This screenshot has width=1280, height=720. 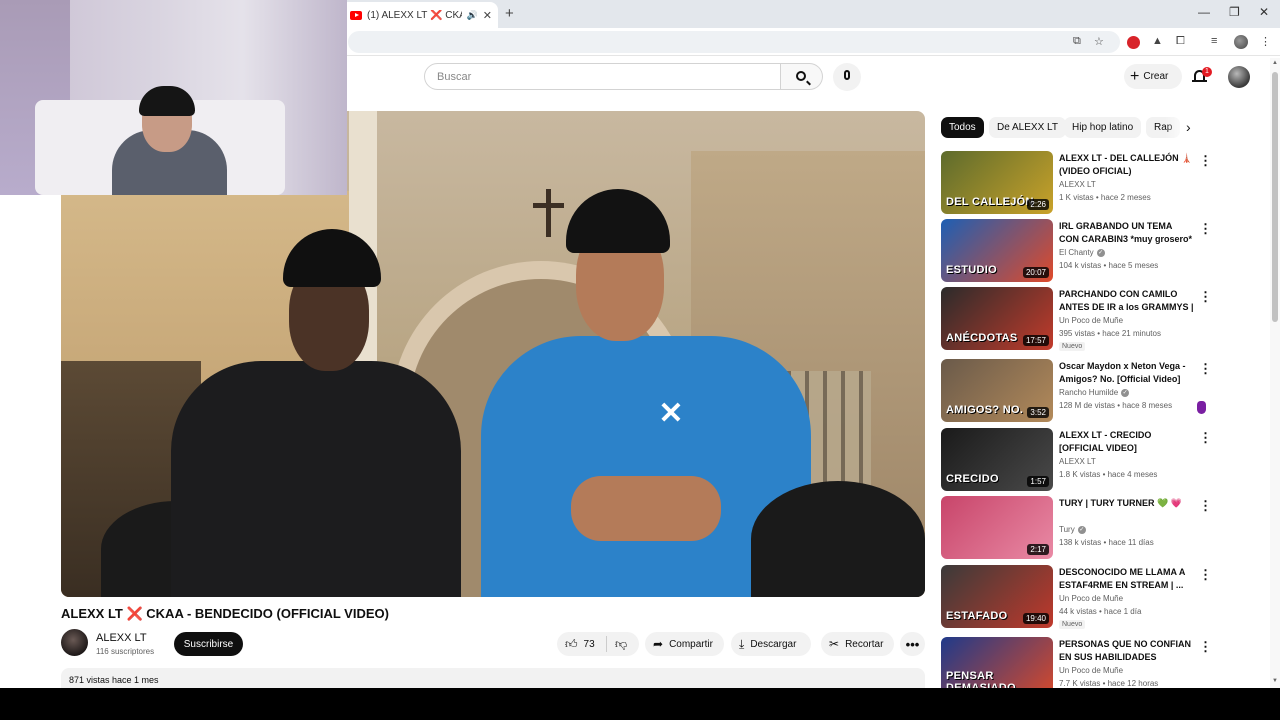 What do you see at coordinates (1100, 252) in the screenshot?
I see `verified-check-icon: ✓` at bounding box center [1100, 252].